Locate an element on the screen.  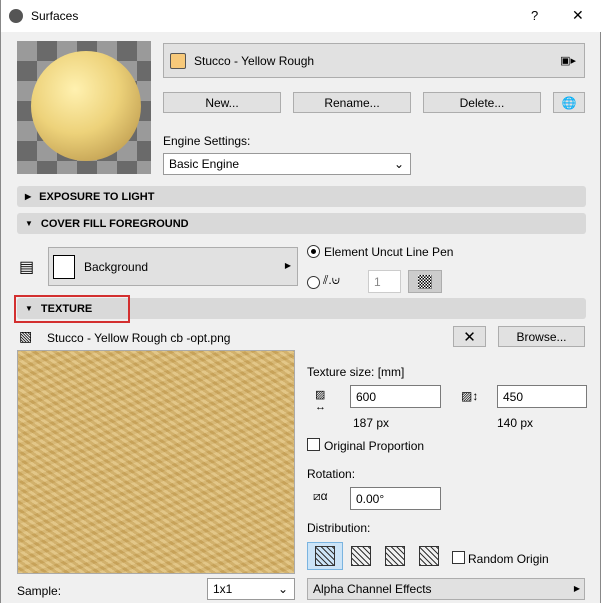
app-icon is located at coordinates (16, 16).